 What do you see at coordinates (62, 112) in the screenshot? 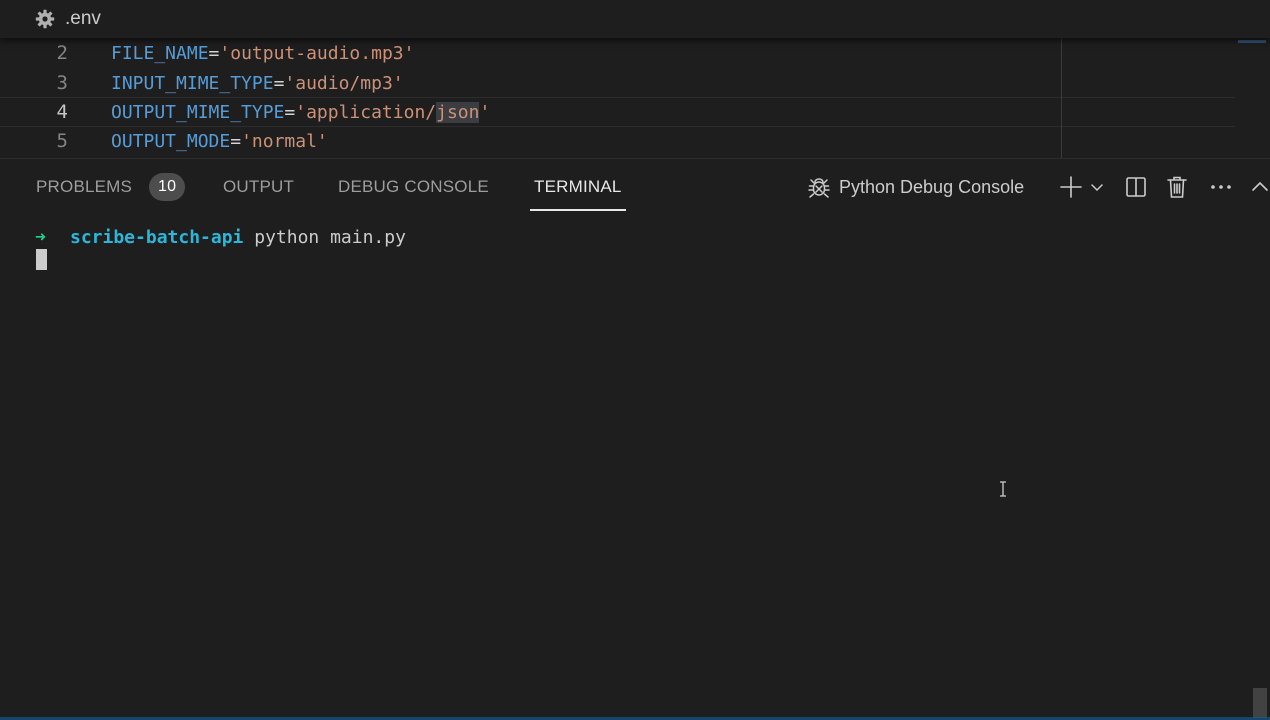
I see `line-number: 4` at bounding box center [62, 112].